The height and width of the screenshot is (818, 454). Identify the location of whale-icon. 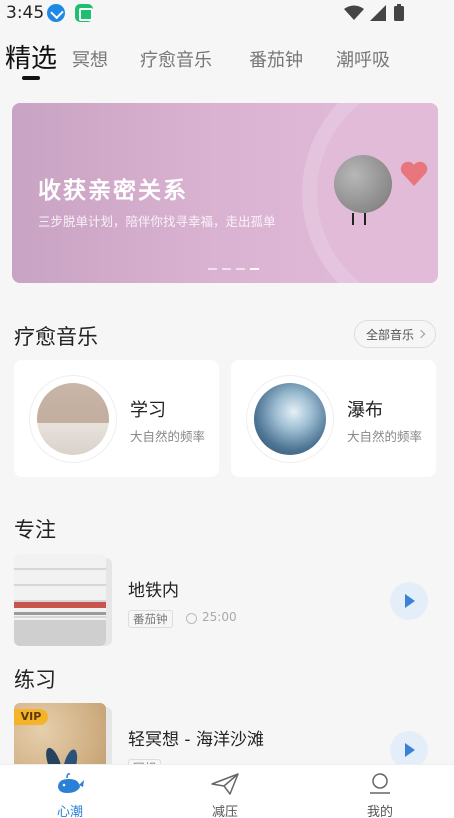
(71, 783).